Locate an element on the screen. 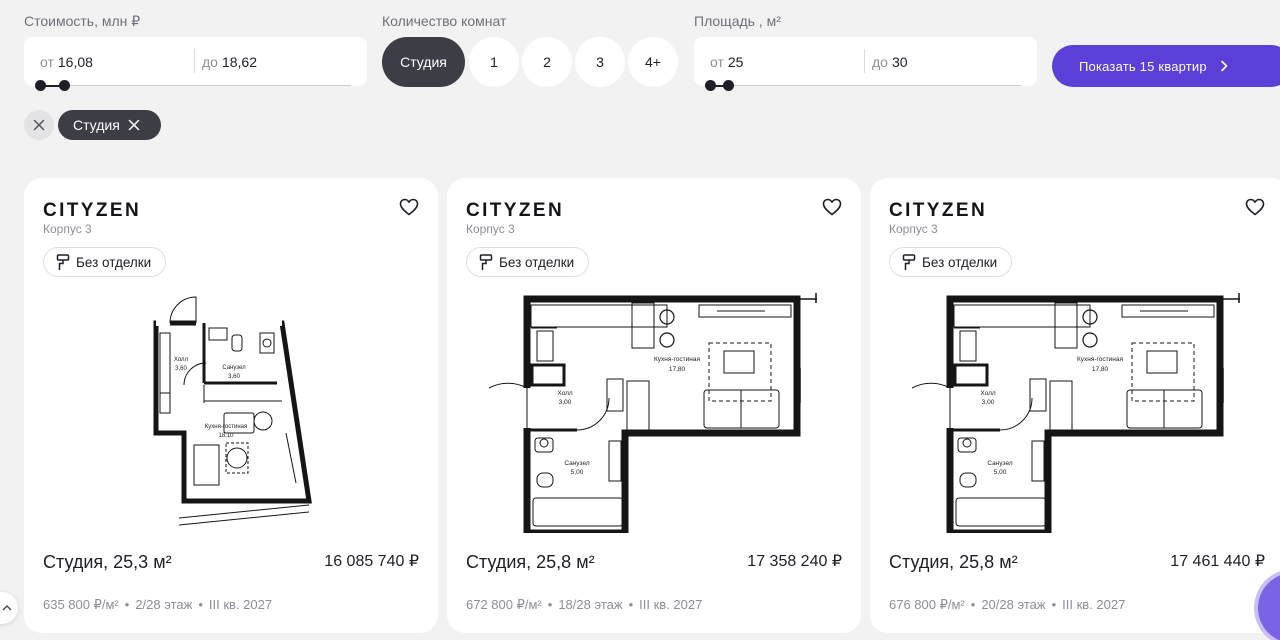 This screenshot has width=1280, height=640. apartment-price: 17 358 240 ₽ is located at coordinates (794, 561).